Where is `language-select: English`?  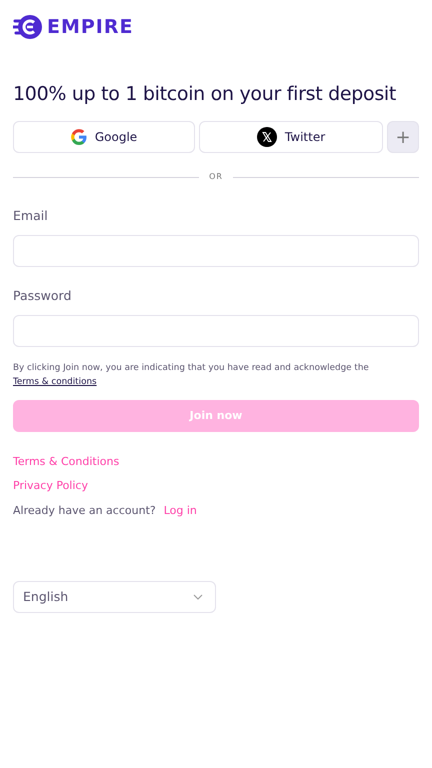
language-select: English is located at coordinates (114, 597).